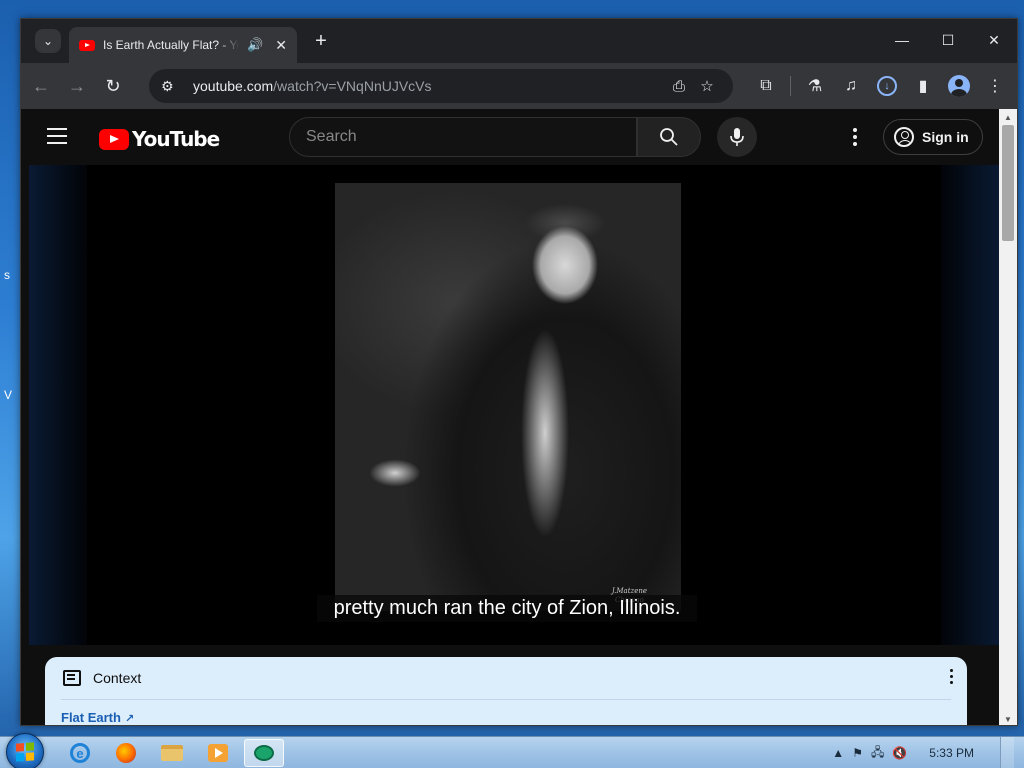 The image size is (1024, 768). I want to click on youtube-logo-text: YouTube, so click(176, 139).